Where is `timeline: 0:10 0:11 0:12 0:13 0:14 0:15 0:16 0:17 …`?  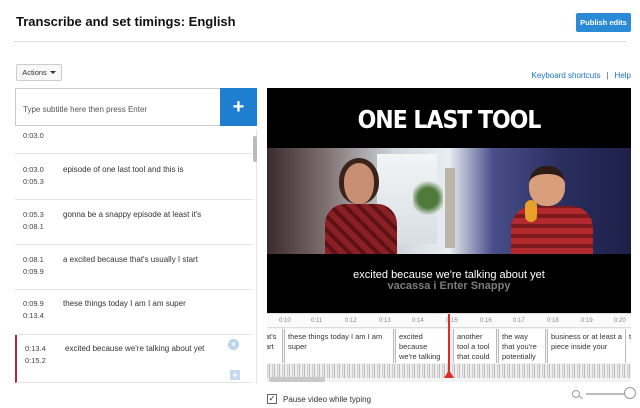 timeline: 0:10 0:11 0:12 0:13 0:14 0:15 0:16 0:17 … is located at coordinates (449, 347).